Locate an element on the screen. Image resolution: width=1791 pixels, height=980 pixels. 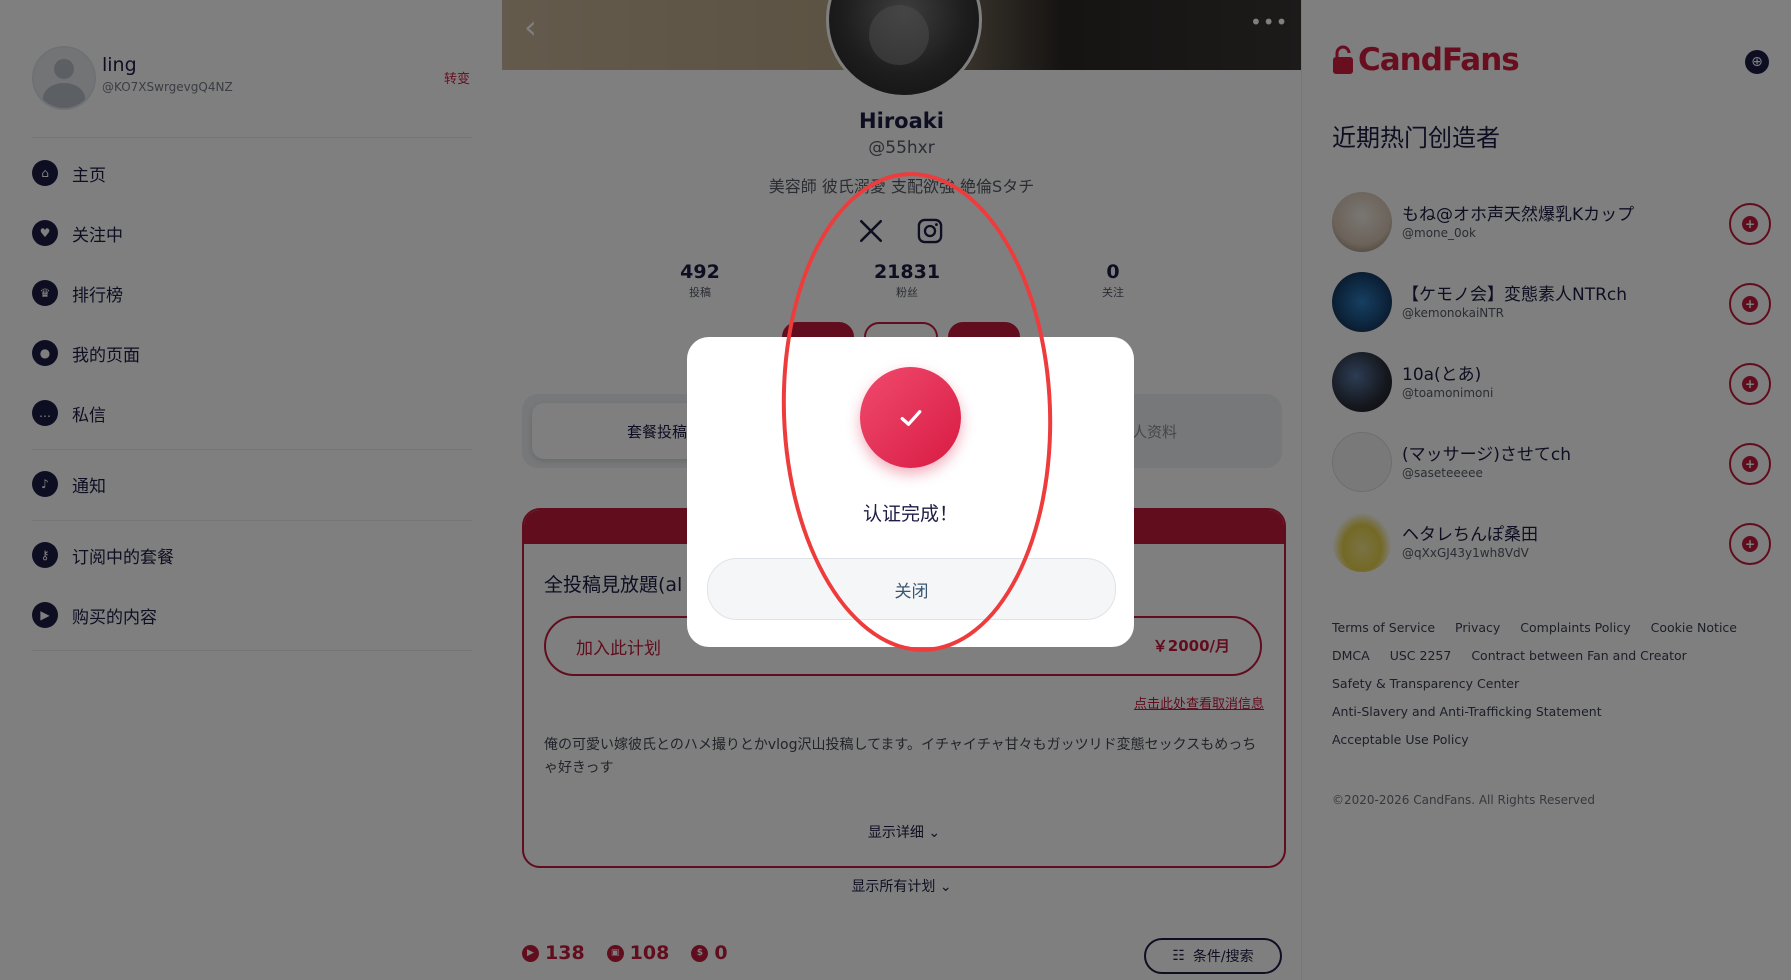
success-check-icon is located at coordinates (910, 417).